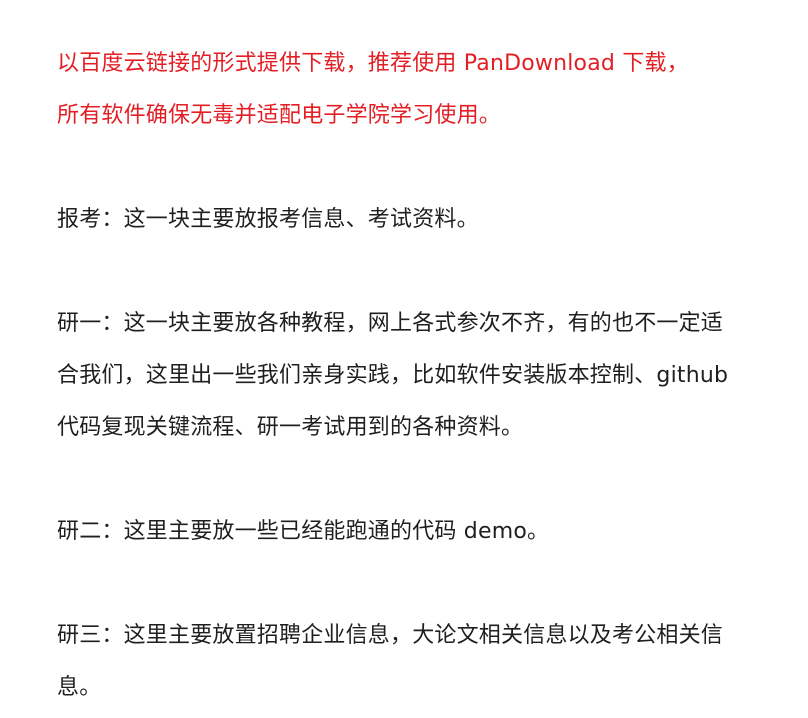 This screenshot has width=808, height=718. I want to click on section-line: 报考：这一块主要放报考信息、考试资料。, so click(268, 219).